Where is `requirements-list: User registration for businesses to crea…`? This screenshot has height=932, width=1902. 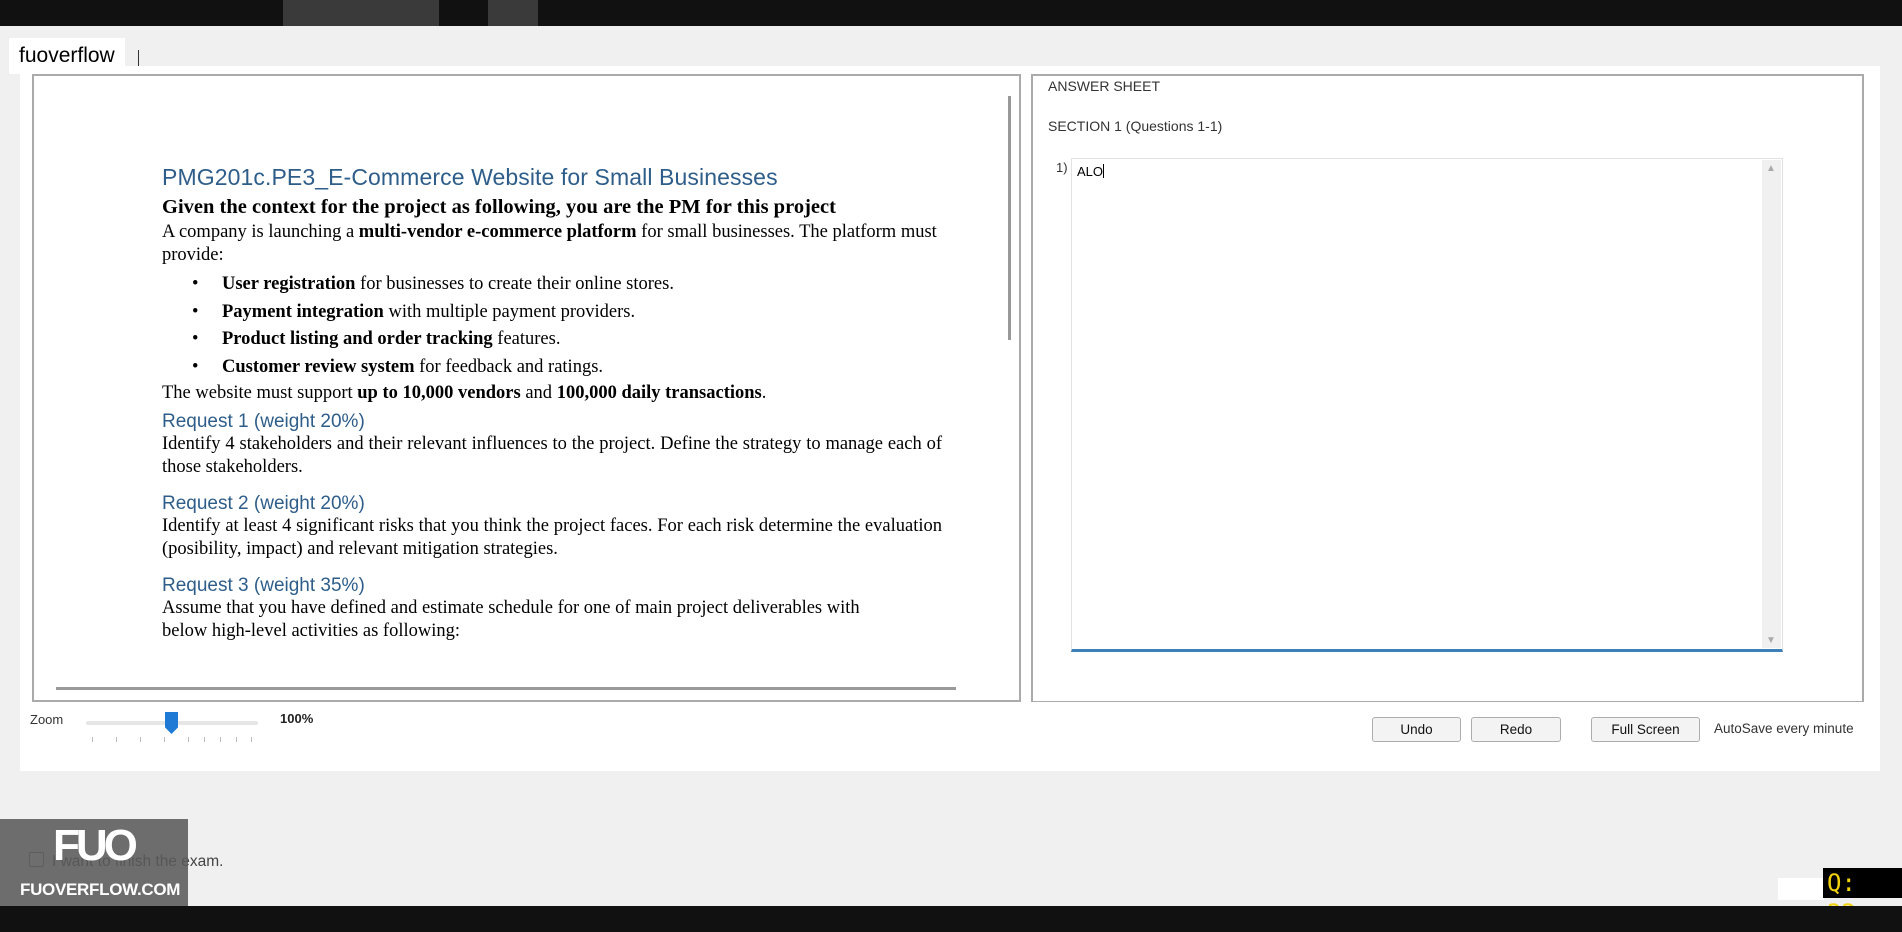 requirements-list: User registration for businesses to crea… is located at coordinates (552, 326).